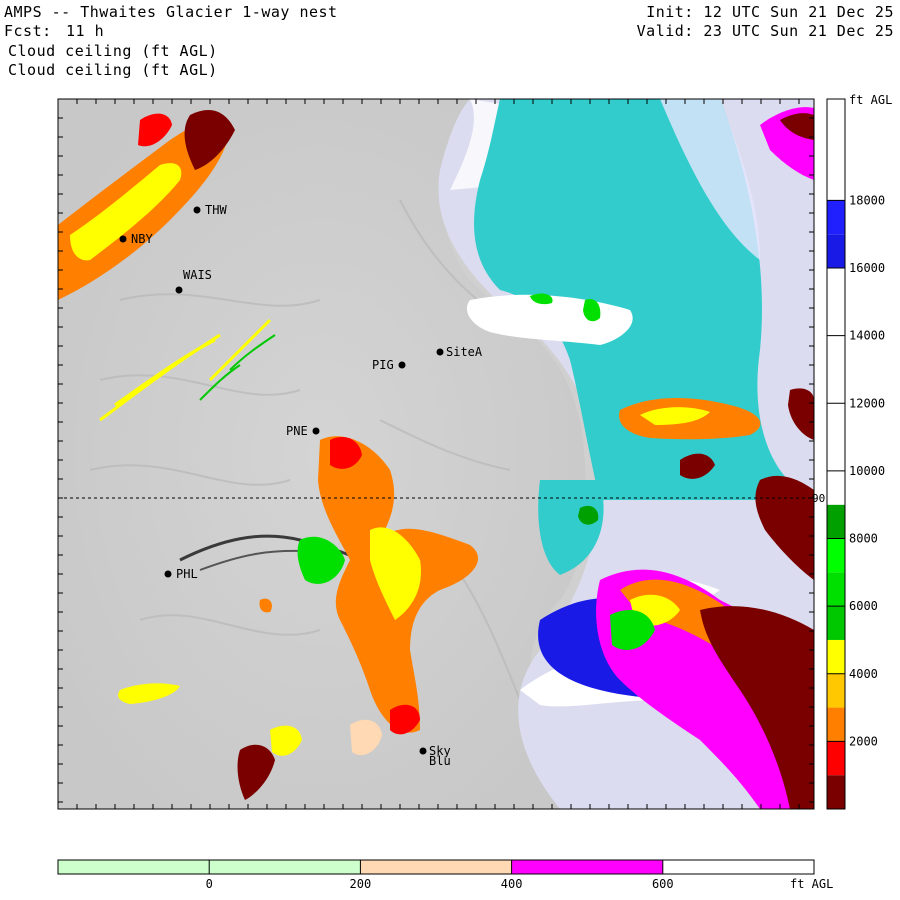  Describe the element at coordinates (870, 100) in the screenshot. I see `right-colorbar-unit: ft AGL` at that location.